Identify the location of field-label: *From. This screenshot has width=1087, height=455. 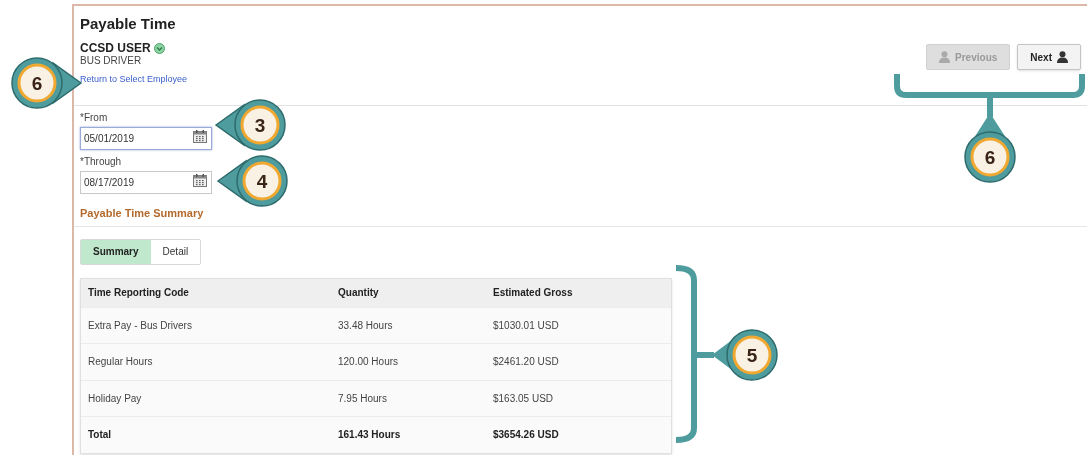
(94, 118).